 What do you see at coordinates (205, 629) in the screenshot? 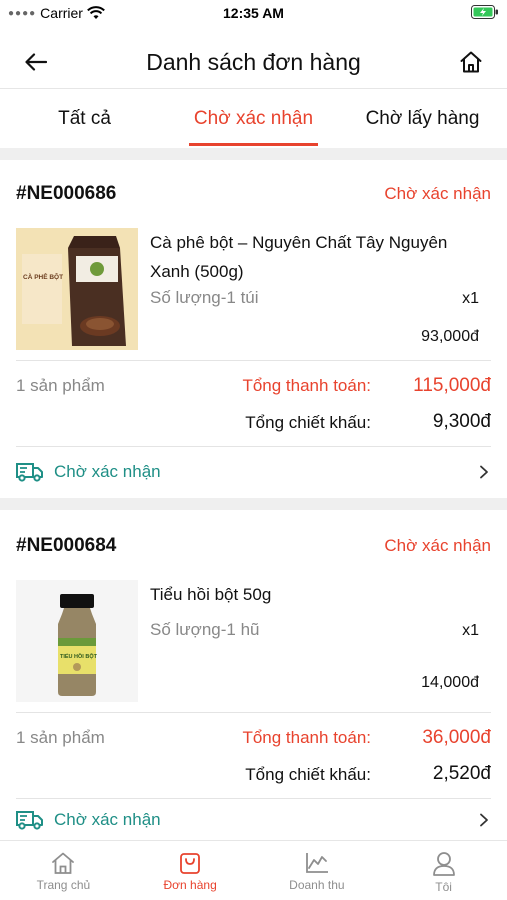
I see `product-quantity: Số lượng-1 hũ` at bounding box center [205, 629].